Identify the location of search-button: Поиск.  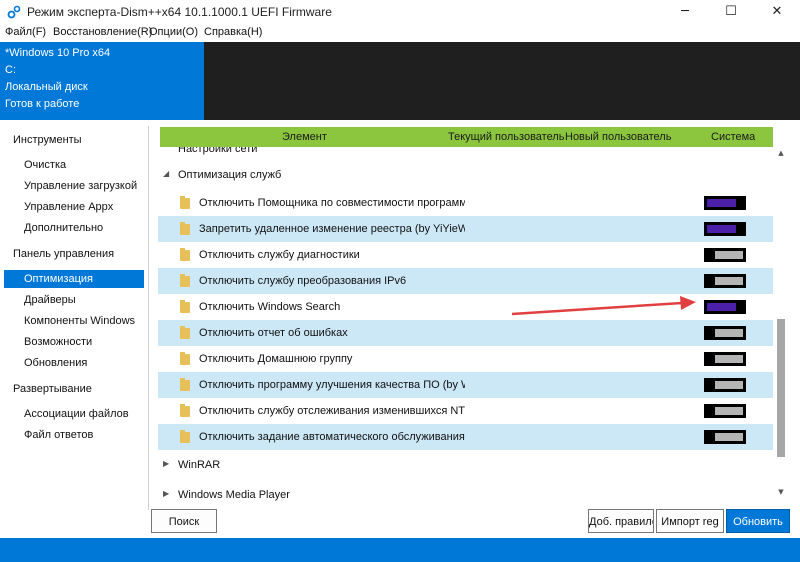
(184, 521).